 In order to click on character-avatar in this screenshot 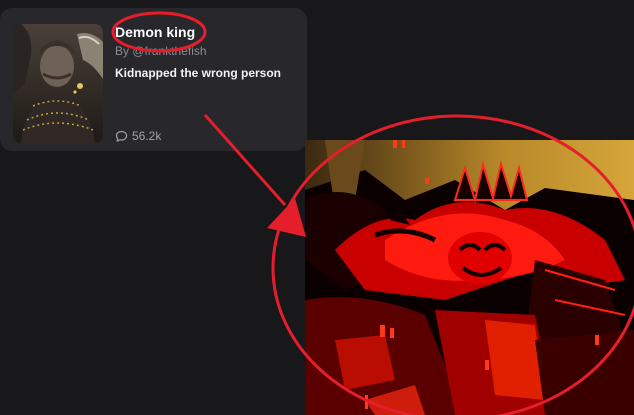, I will do `click(58, 83)`.